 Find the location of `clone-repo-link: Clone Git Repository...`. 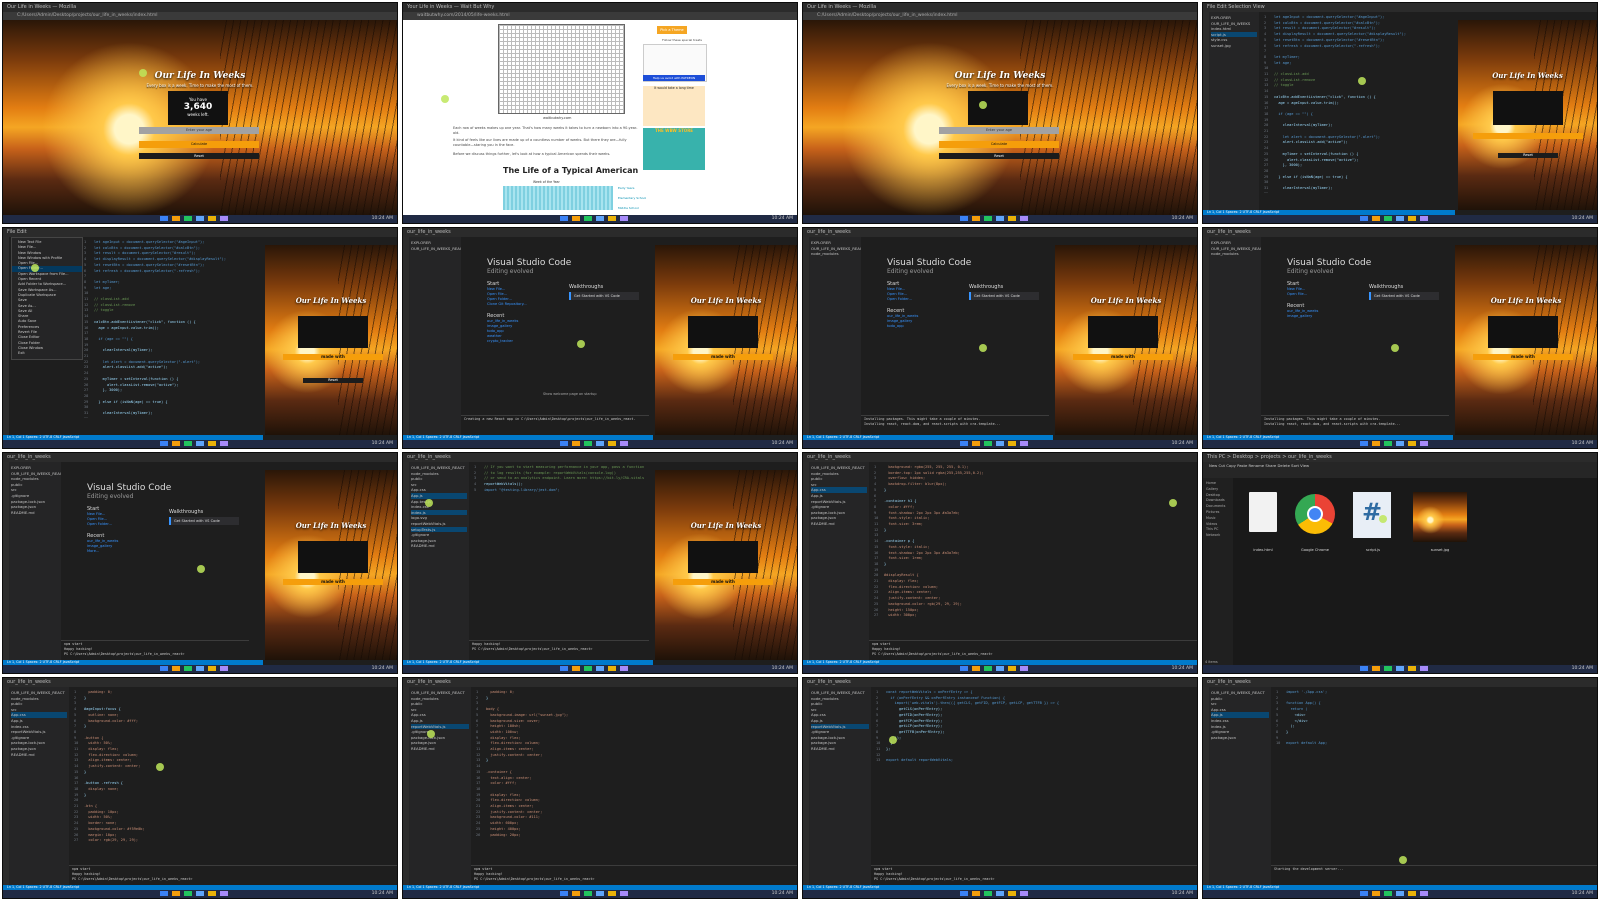

clone-repo-link: Clone Git Repository... is located at coordinates (532, 304).